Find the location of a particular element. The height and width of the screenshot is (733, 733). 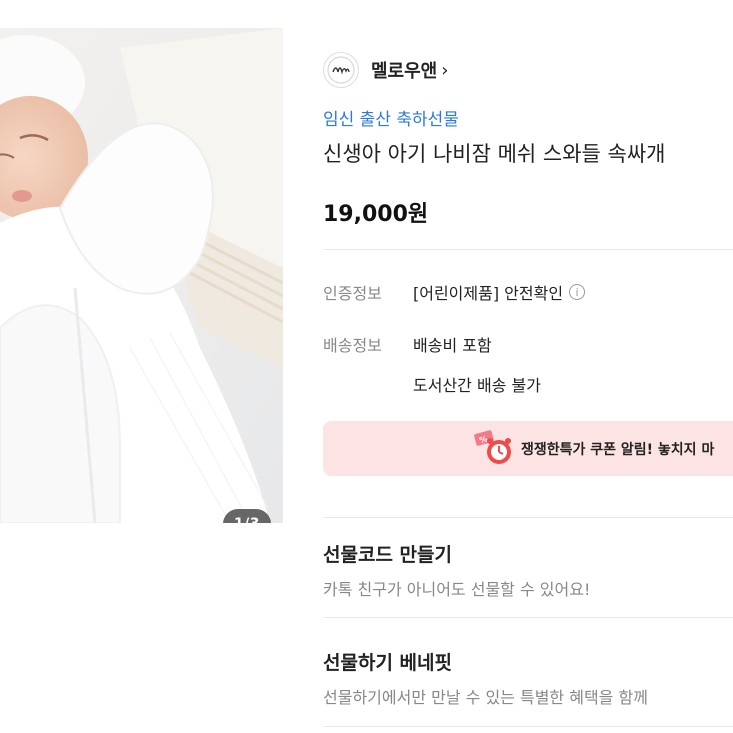

product-price: 19,000원 is located at coordinates (376, 214).